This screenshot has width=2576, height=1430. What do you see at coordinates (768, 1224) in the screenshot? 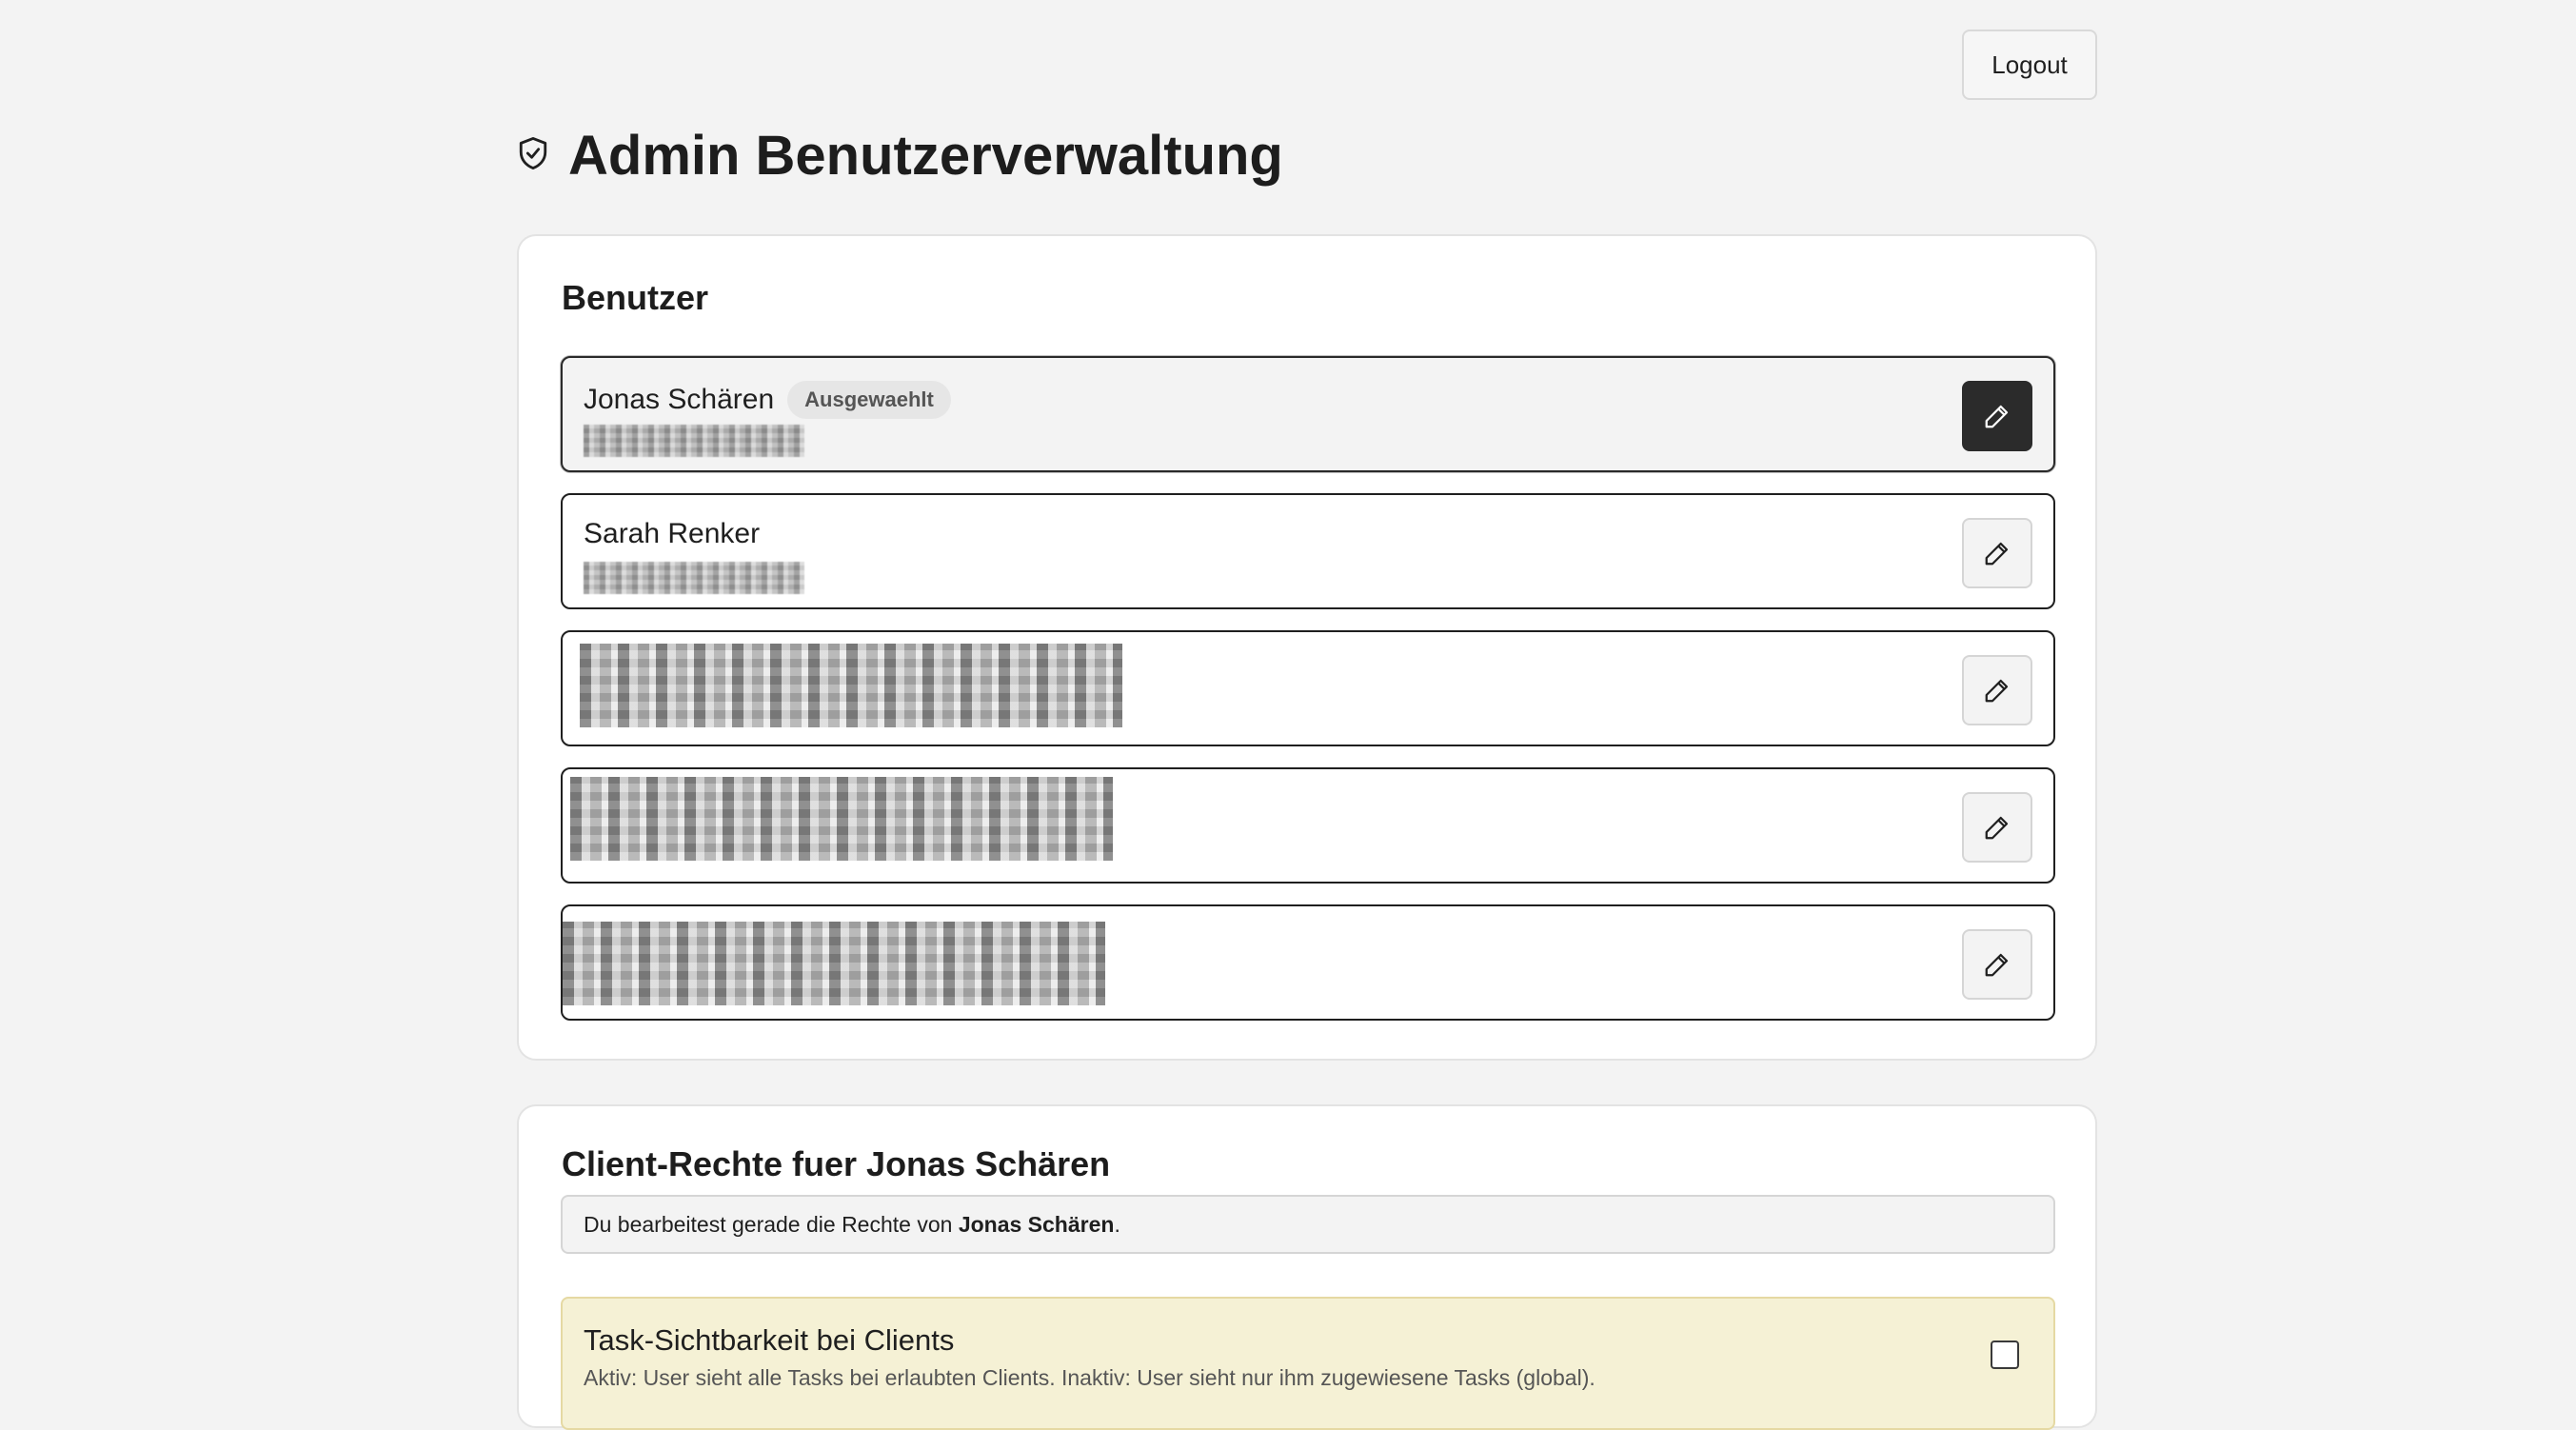
I see `info-prefix: Du bearbeitest gerade die Rechte von` at bounding box center [768, 1224].